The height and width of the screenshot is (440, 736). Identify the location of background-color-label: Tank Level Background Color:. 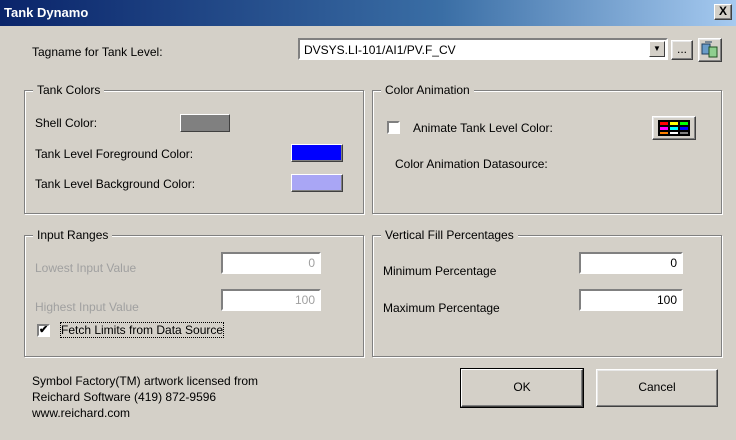
(115, 184).